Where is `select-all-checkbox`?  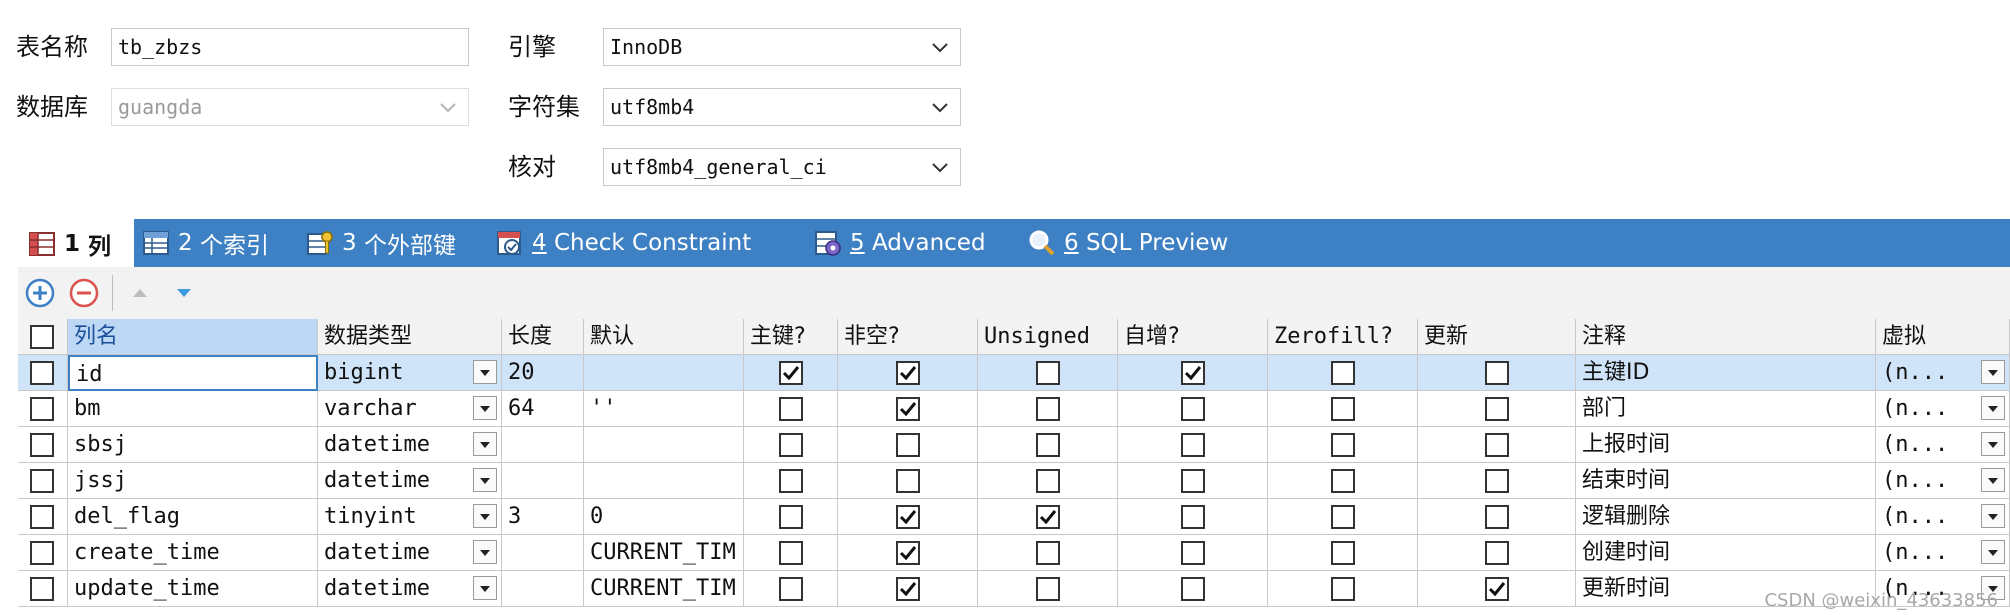
select-all-checkbox is located at coordinates (42, 337).